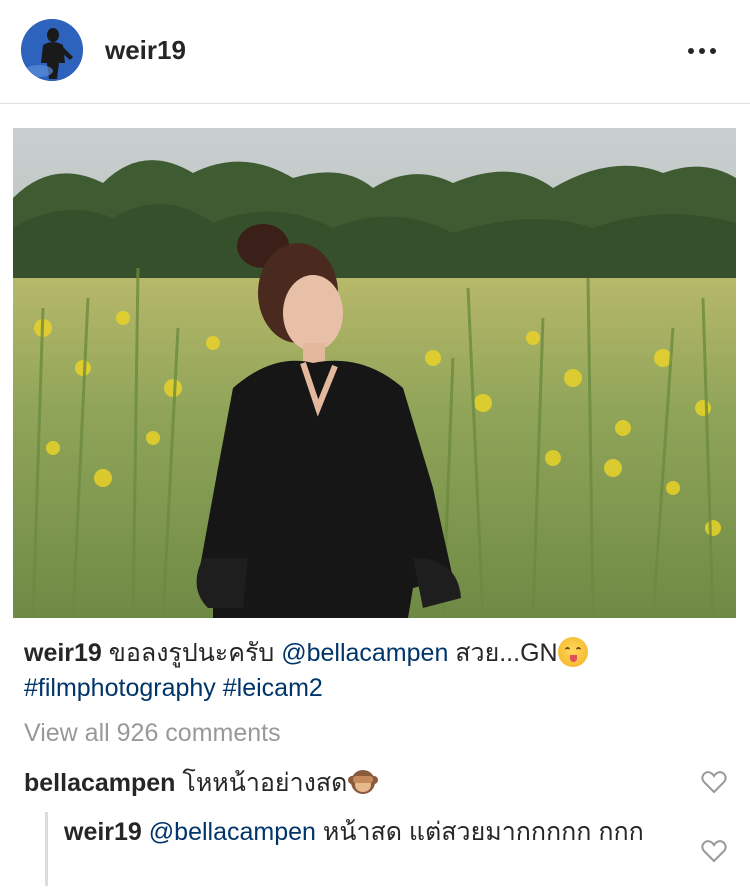 The image size is (750, 892). What do you see at coordinates (572, 652) in the screenshot?
I see `smiling-face-emoji-icon` at bounding box center [572, 652].